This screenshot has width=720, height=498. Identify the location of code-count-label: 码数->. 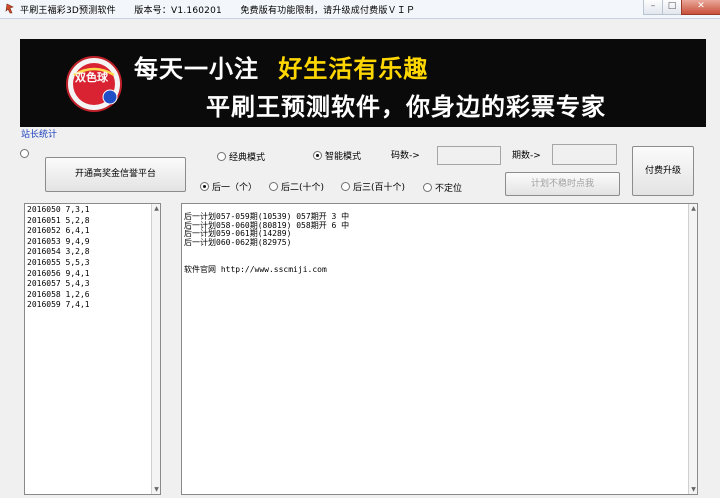
(405, 156).